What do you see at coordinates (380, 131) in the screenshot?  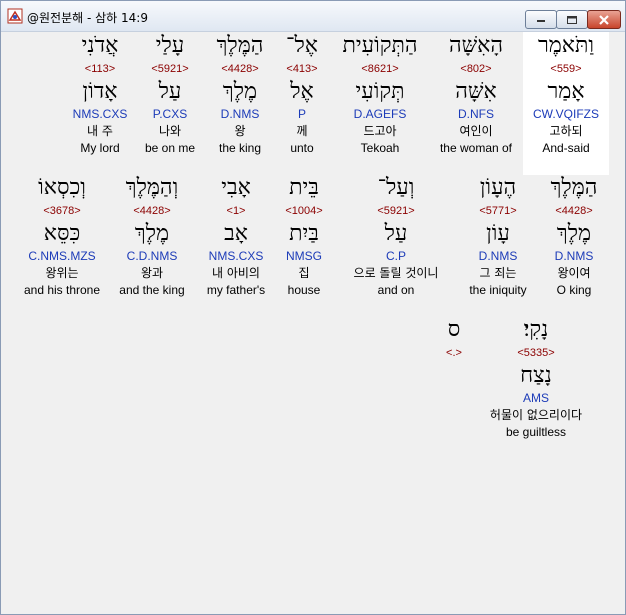 I see `korean-gloss: 드고아` at bounding box center [380, 131].